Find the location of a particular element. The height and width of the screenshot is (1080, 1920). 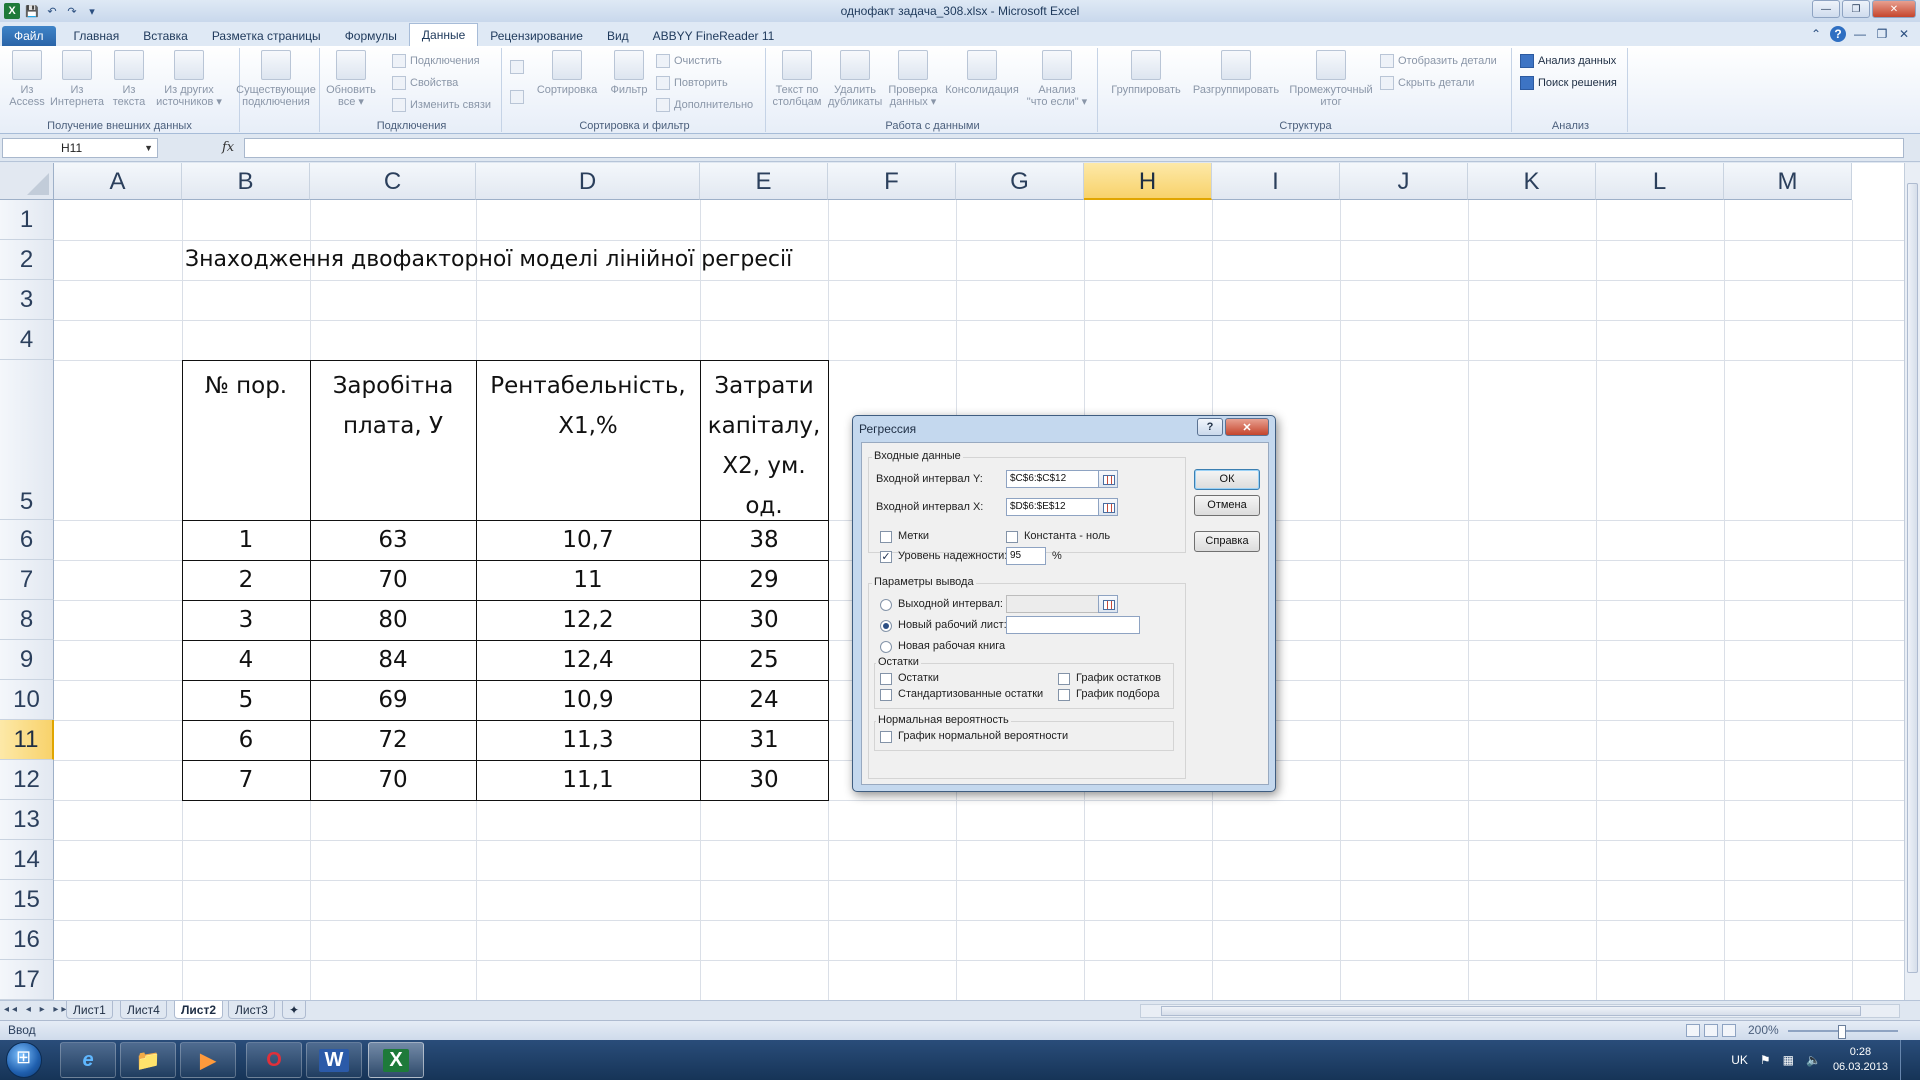

volume-icon: 🔈 is located at coordinates (1813, 1060).